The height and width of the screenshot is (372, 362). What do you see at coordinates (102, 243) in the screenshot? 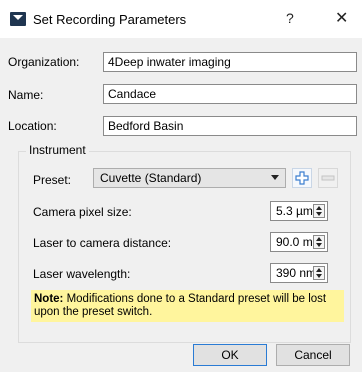
I see `laser-to-camera-distance-label: Laser to camera distance:` at bounding box center [102, 243].